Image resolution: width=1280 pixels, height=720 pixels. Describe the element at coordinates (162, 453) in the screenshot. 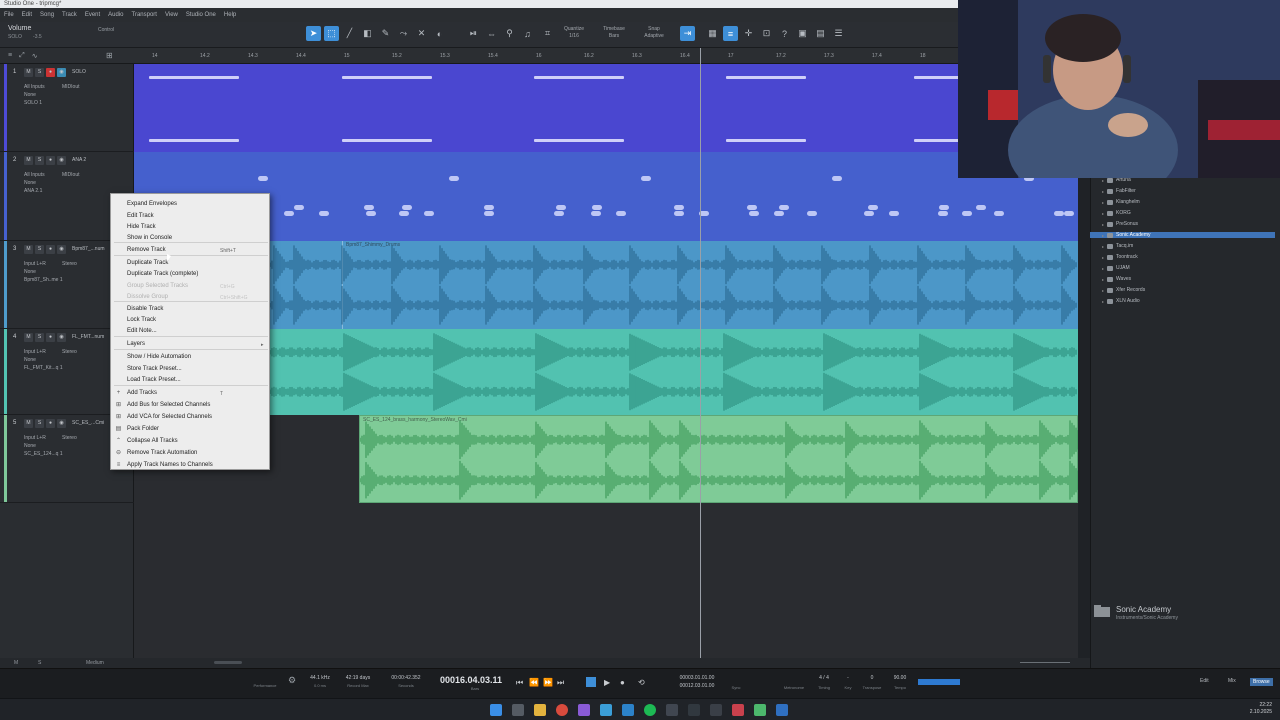

I see `context-menu-item: Remove Track Automation` at that location.